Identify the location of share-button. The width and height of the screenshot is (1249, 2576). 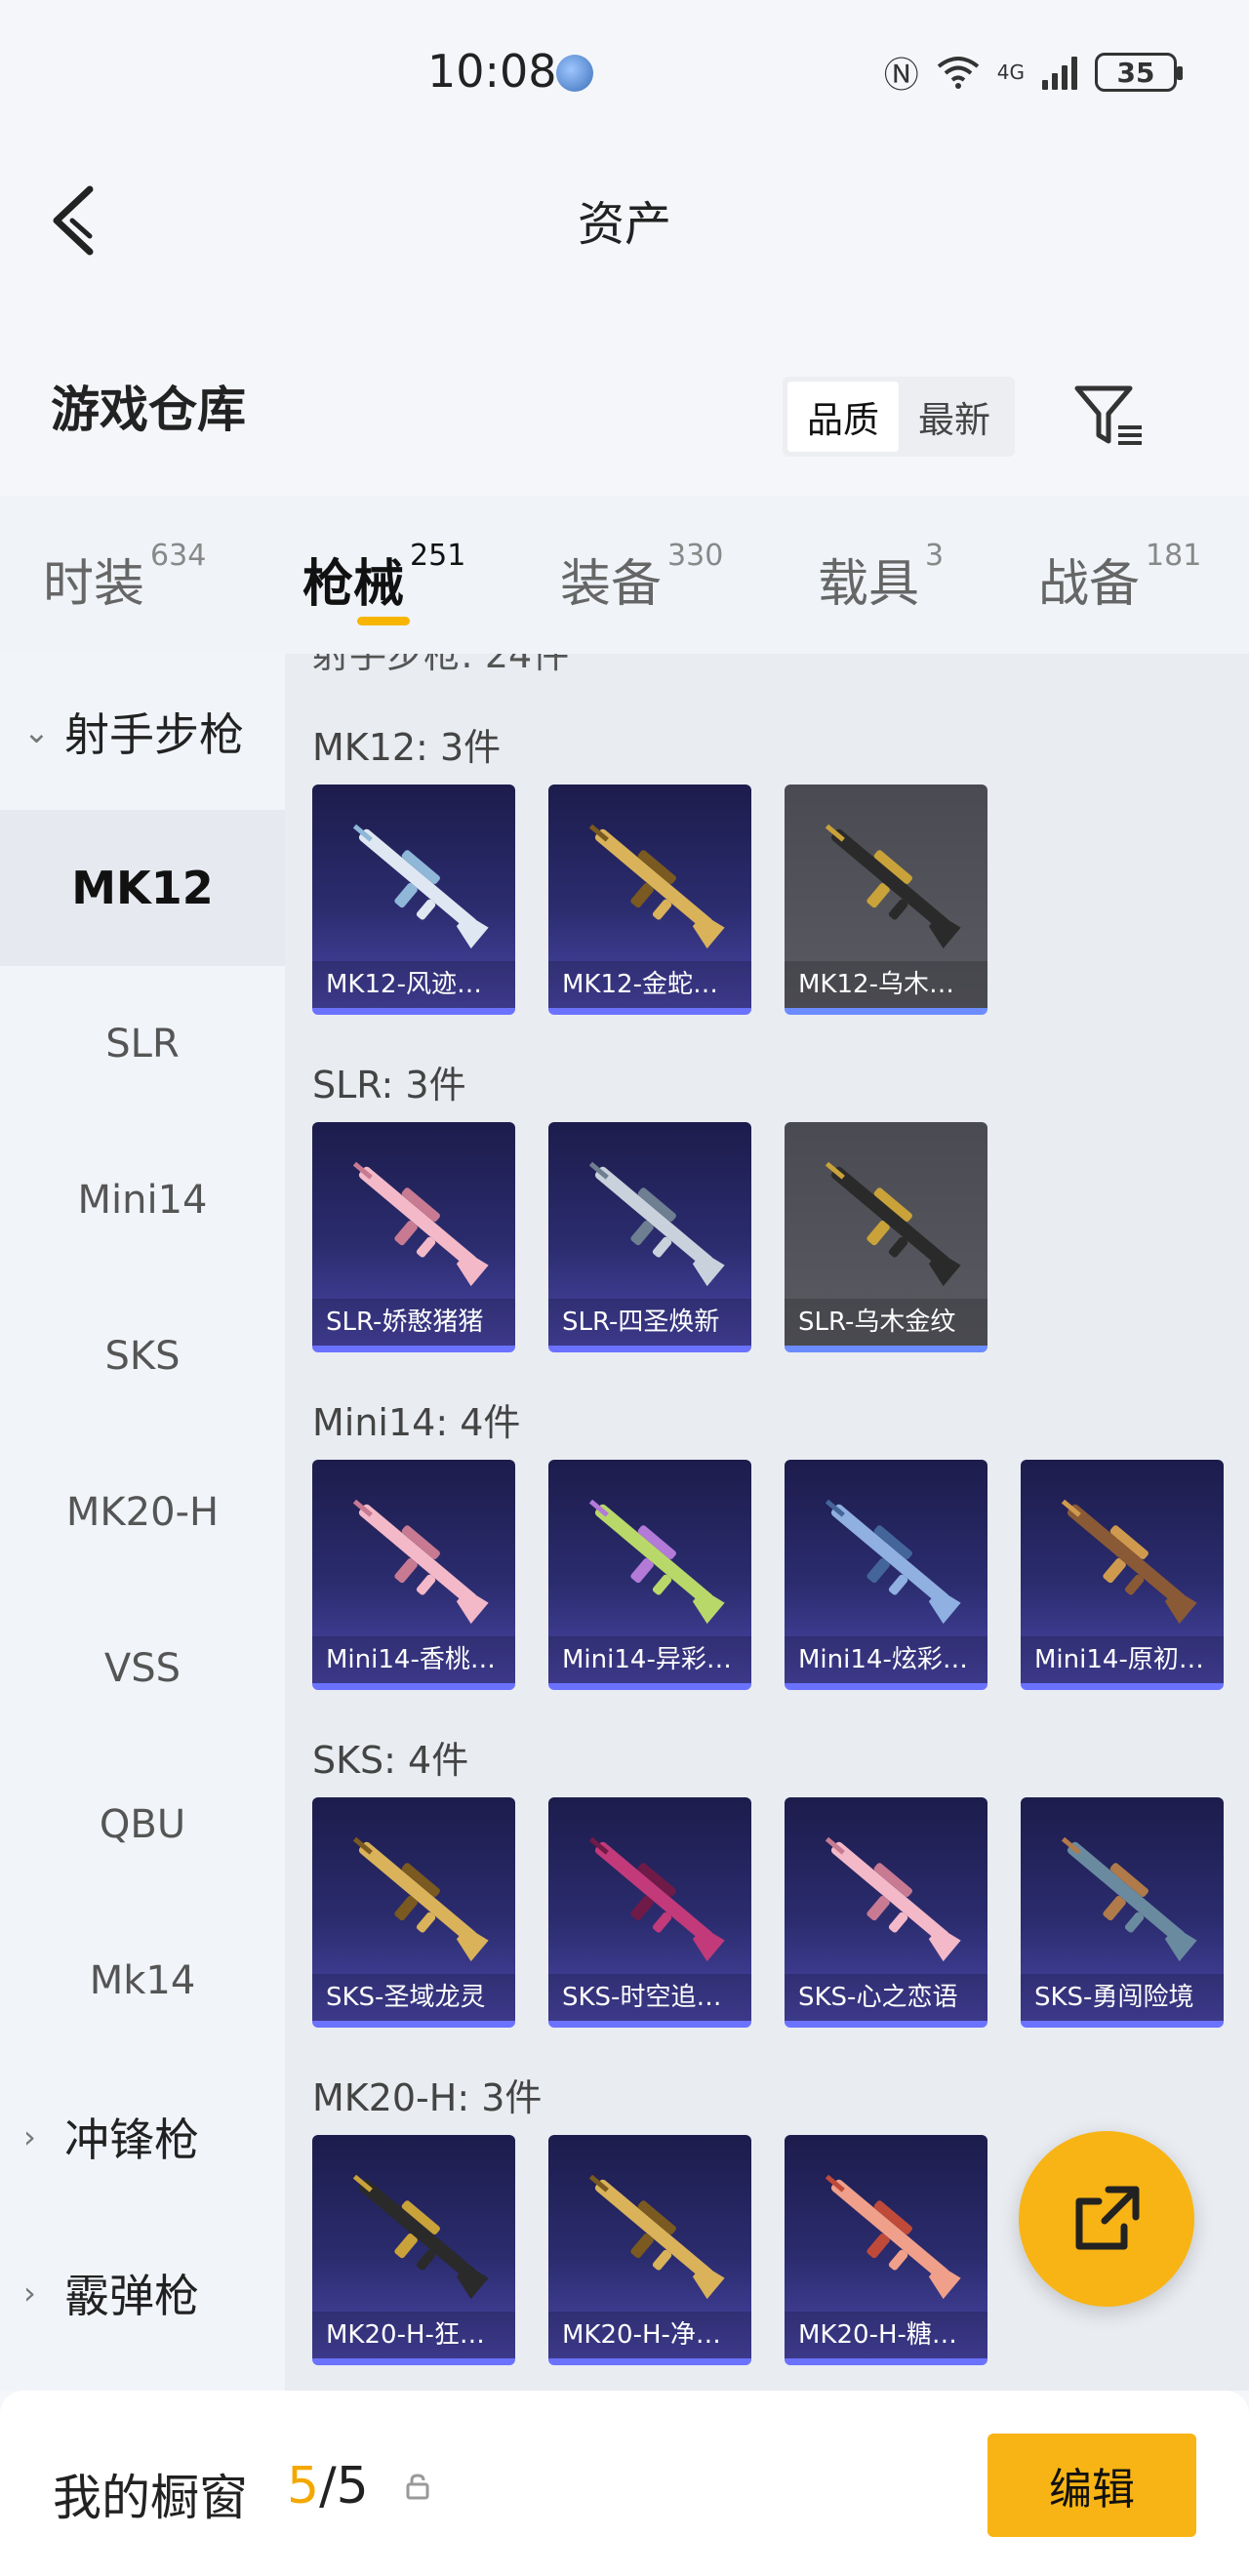
(1106, 2219).